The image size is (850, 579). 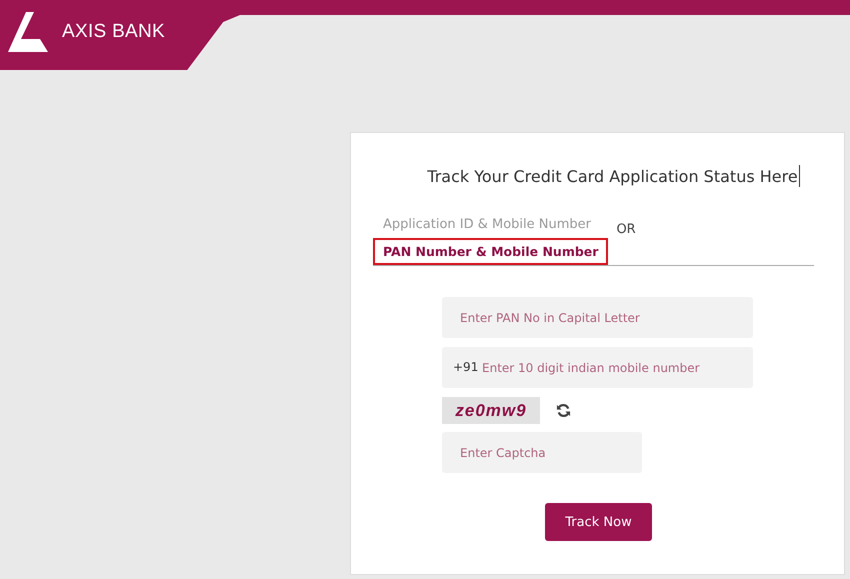 I want to click on logo-text: AXIS BANK, so click(x=114, y=32).